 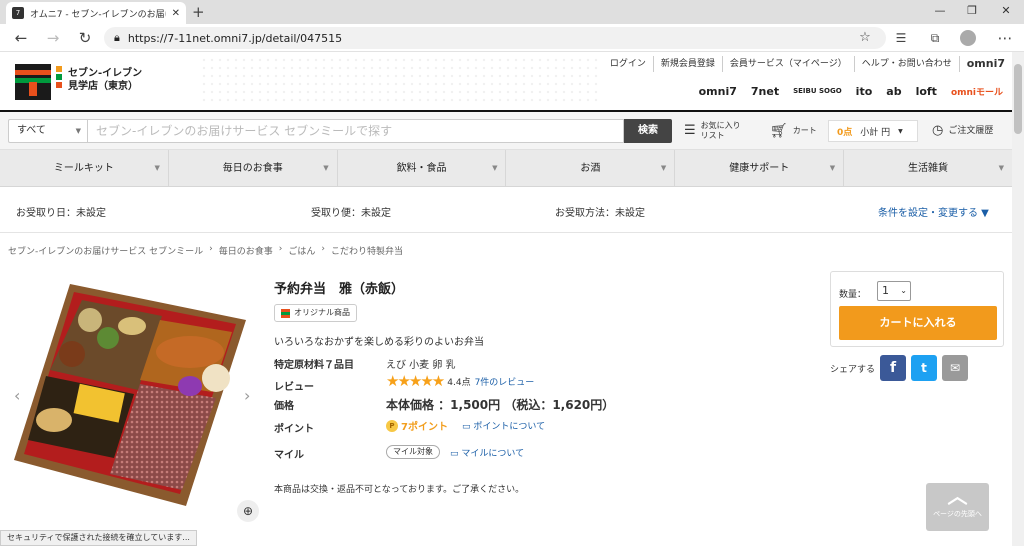 What do you see at coordinates (246, 250) in the screenshot?
I see `breadcrumb-daily: 毎日のお食事` at bounding box center [246, 250].